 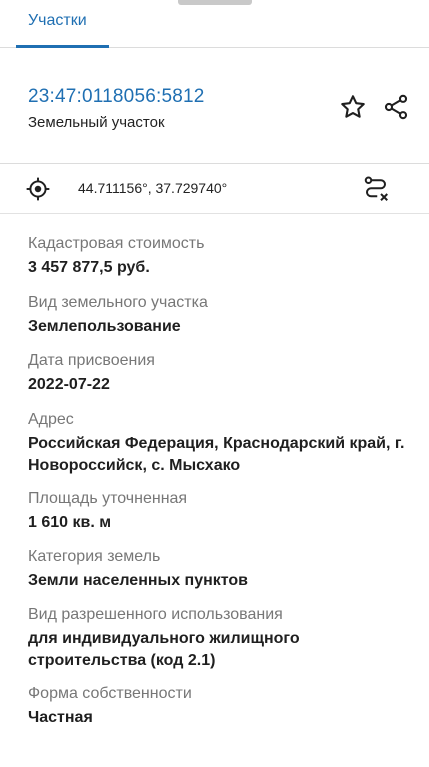 What do you see at coordinates (51, 419) in the screenshot?
I see `field-label: Адрес` at bounding box center [51, 419].